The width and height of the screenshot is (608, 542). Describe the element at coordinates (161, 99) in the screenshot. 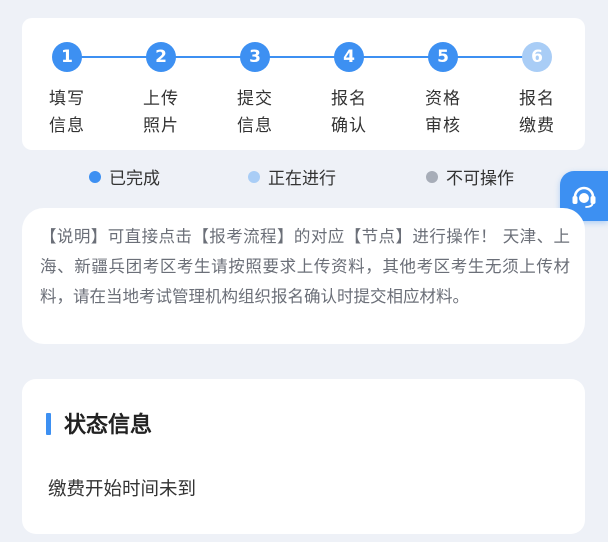

I see `step-2-label-line1: 上传` at that location.